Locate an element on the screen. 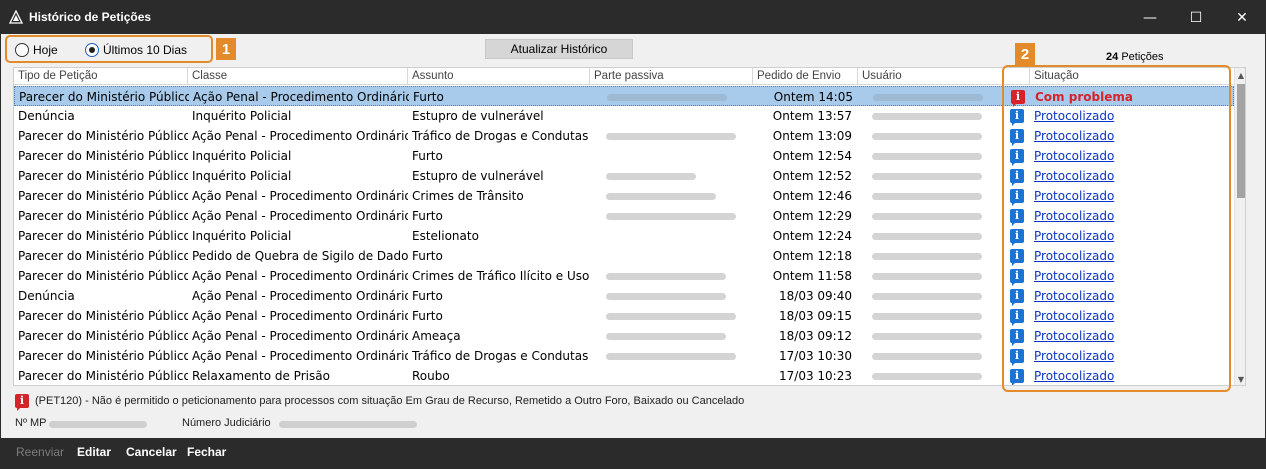 This screenshot has height=469, width=1266. maximize-button: ☐ is located at coordinates (1196, 17).